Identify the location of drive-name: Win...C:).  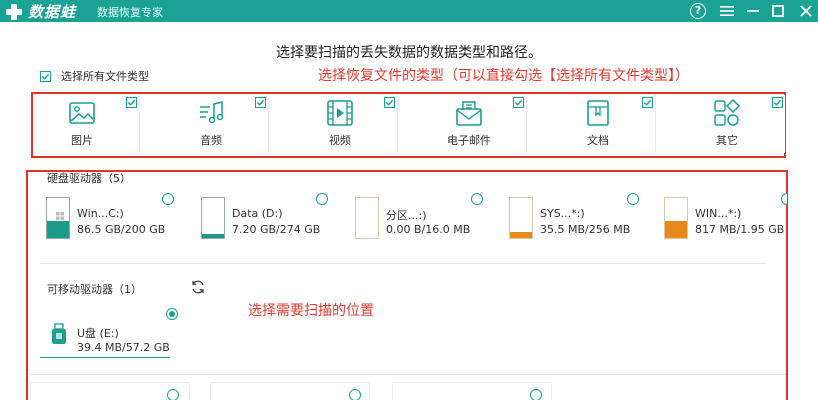
(100, 213).